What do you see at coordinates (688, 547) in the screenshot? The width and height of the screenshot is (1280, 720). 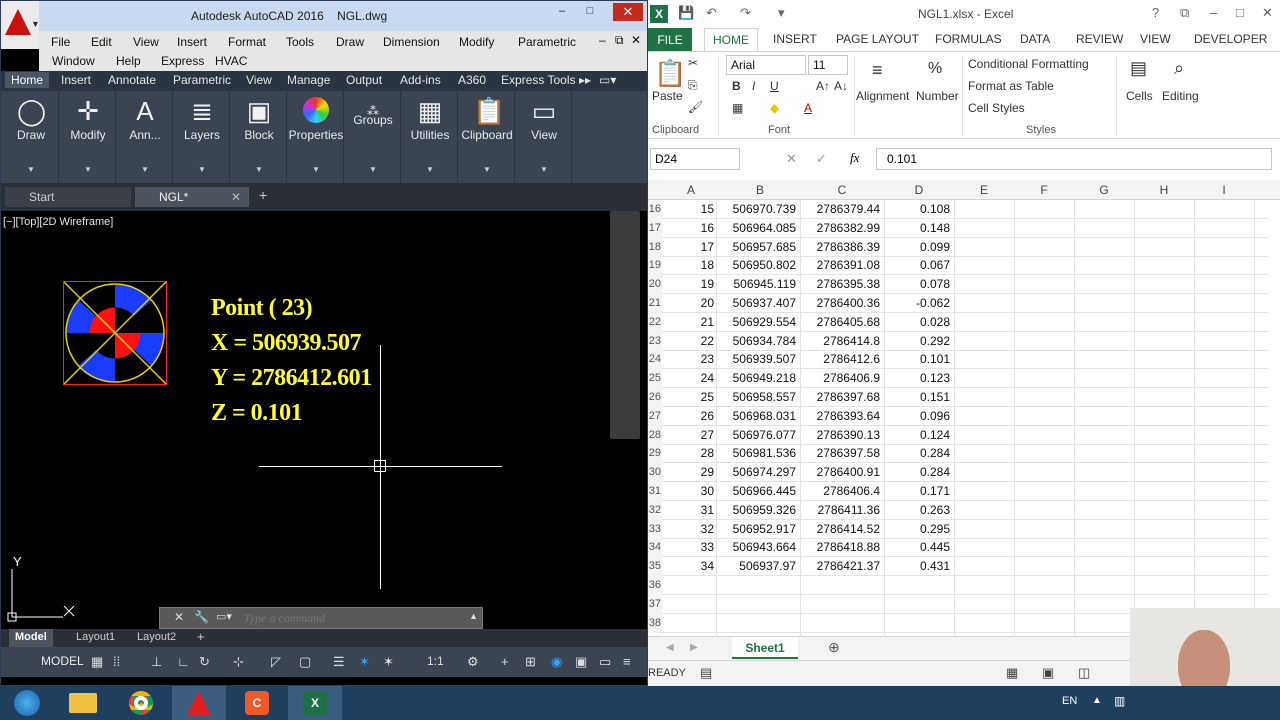 I see `cell-a: 33` at bounding box center [688, 547].